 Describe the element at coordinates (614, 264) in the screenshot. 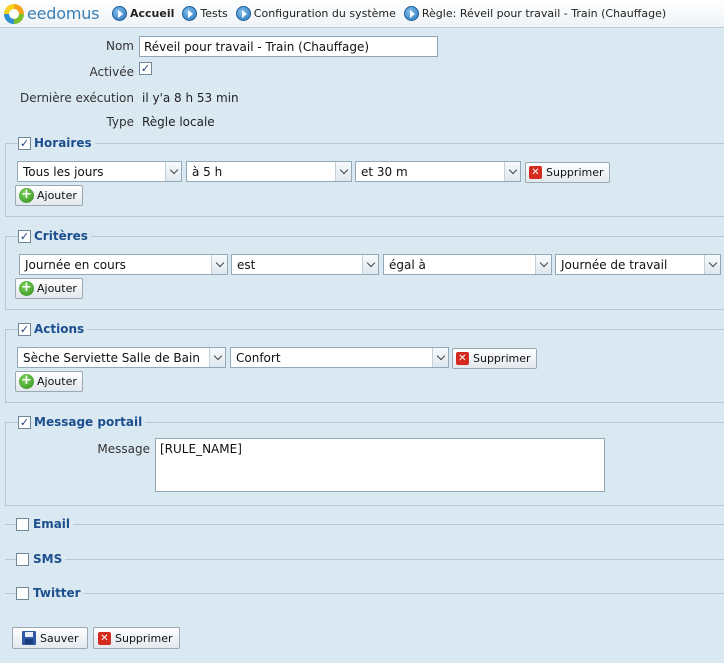

I see `select-value: Journée de travail` at that location.